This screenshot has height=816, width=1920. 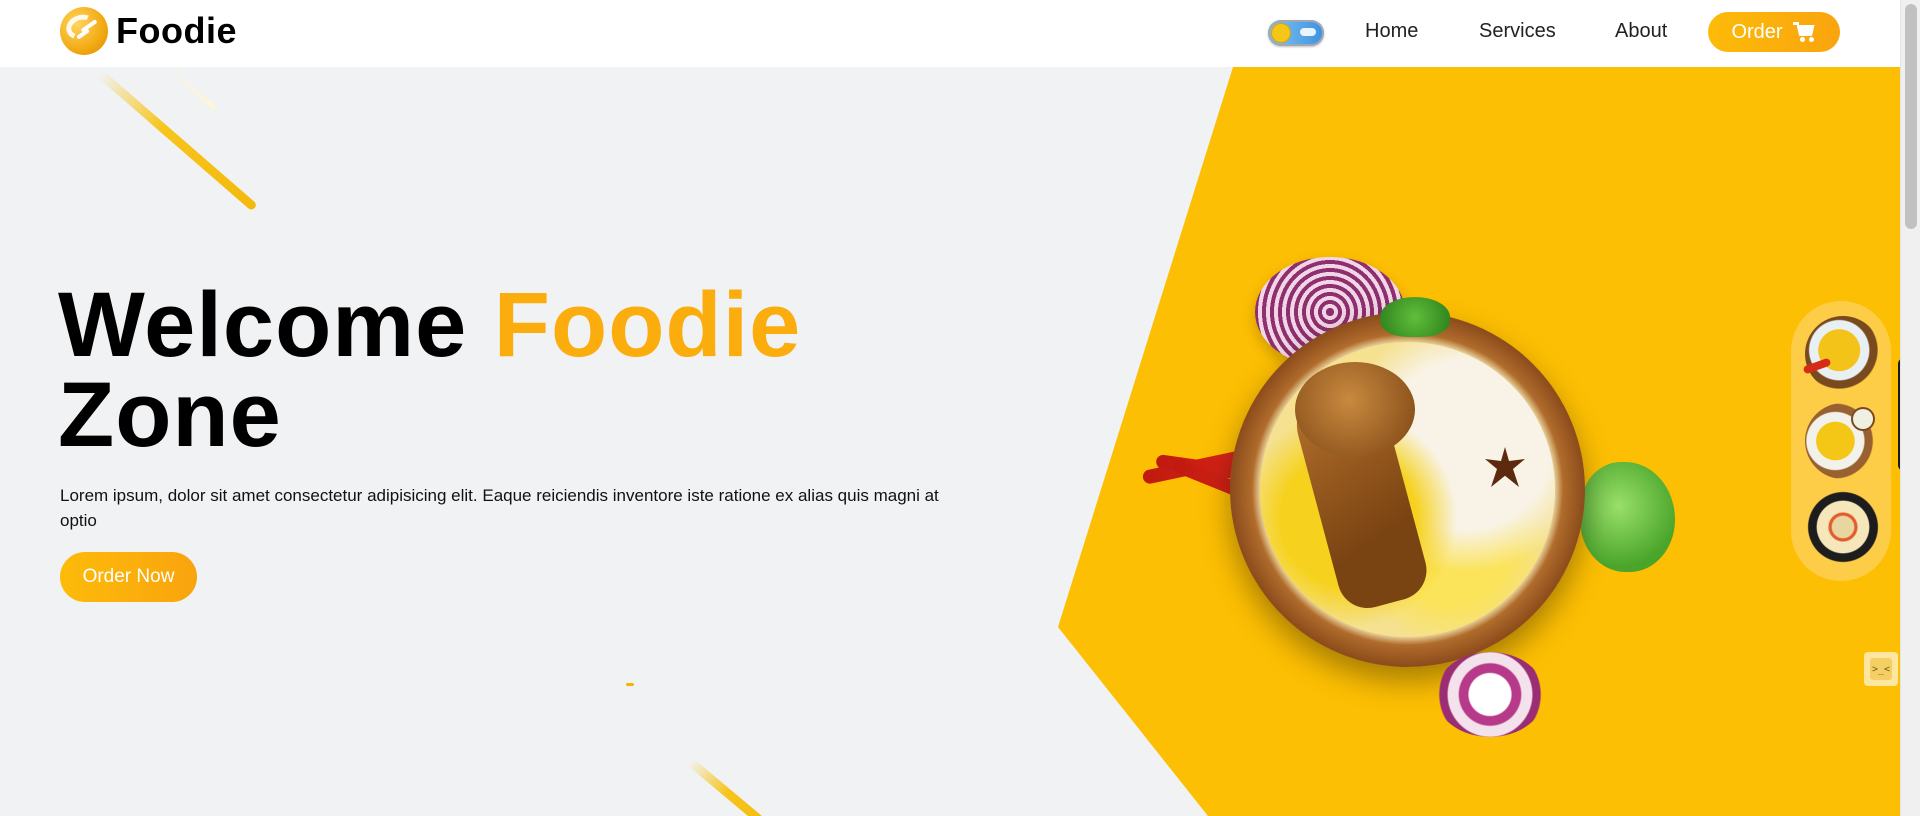 I want to click on brand: Foodie, so click(x=148, y=31).